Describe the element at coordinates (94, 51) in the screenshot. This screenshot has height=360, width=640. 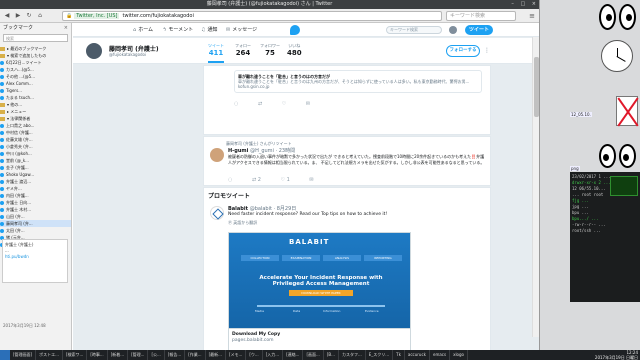
I see `profile-avatar` at that location.